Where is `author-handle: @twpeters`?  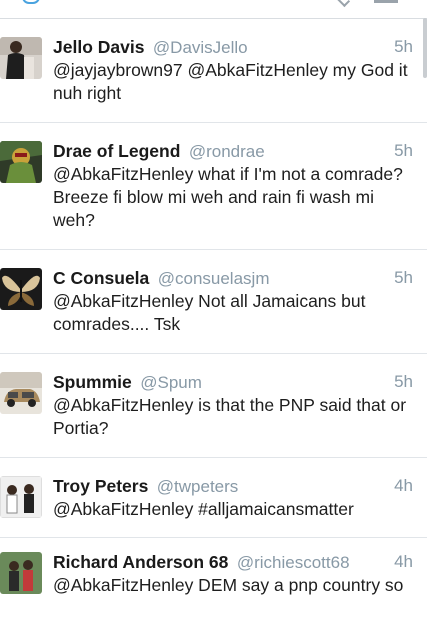
author-handle: @twpeters is located at coordinates (198, 486).